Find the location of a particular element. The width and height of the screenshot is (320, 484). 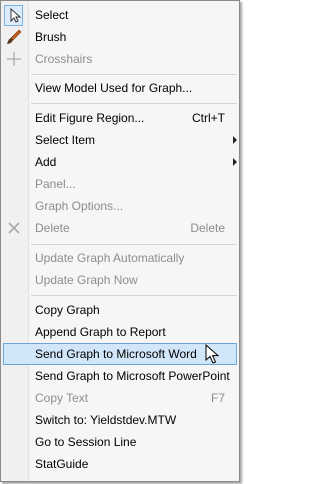

brush-icon is located at coordinates (14, 36).